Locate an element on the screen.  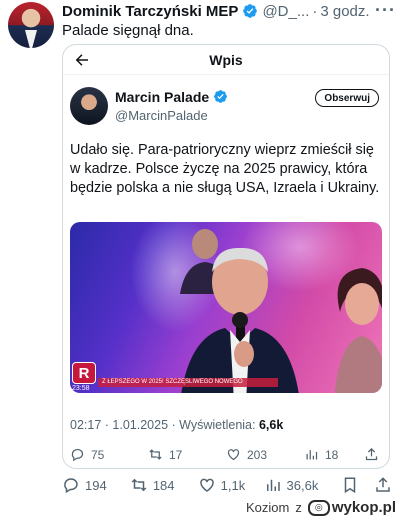
tv-ticker: Z ŁEPSZEGO W 2025! SZCZĘŚLIWEGO NOWEGO is located at coordinates (188, 382).